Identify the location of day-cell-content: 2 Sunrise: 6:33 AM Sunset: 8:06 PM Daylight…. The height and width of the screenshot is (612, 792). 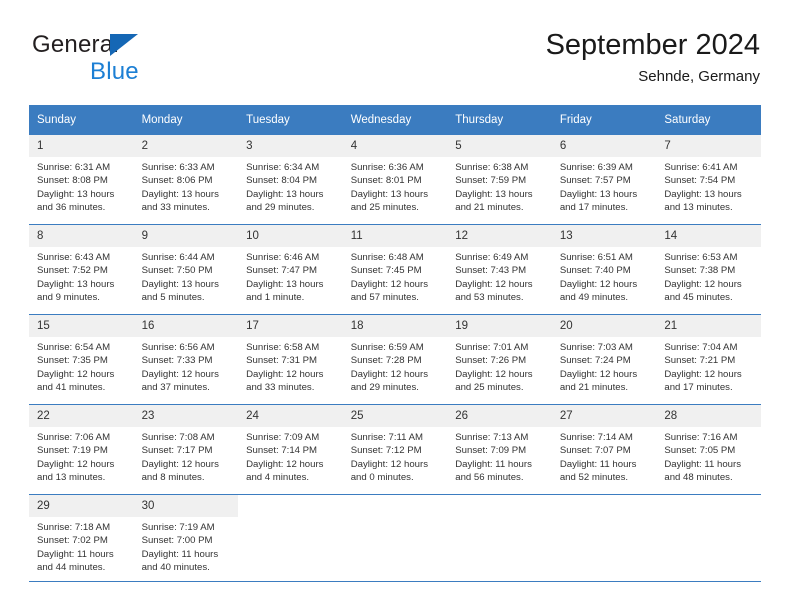
(186, 179).